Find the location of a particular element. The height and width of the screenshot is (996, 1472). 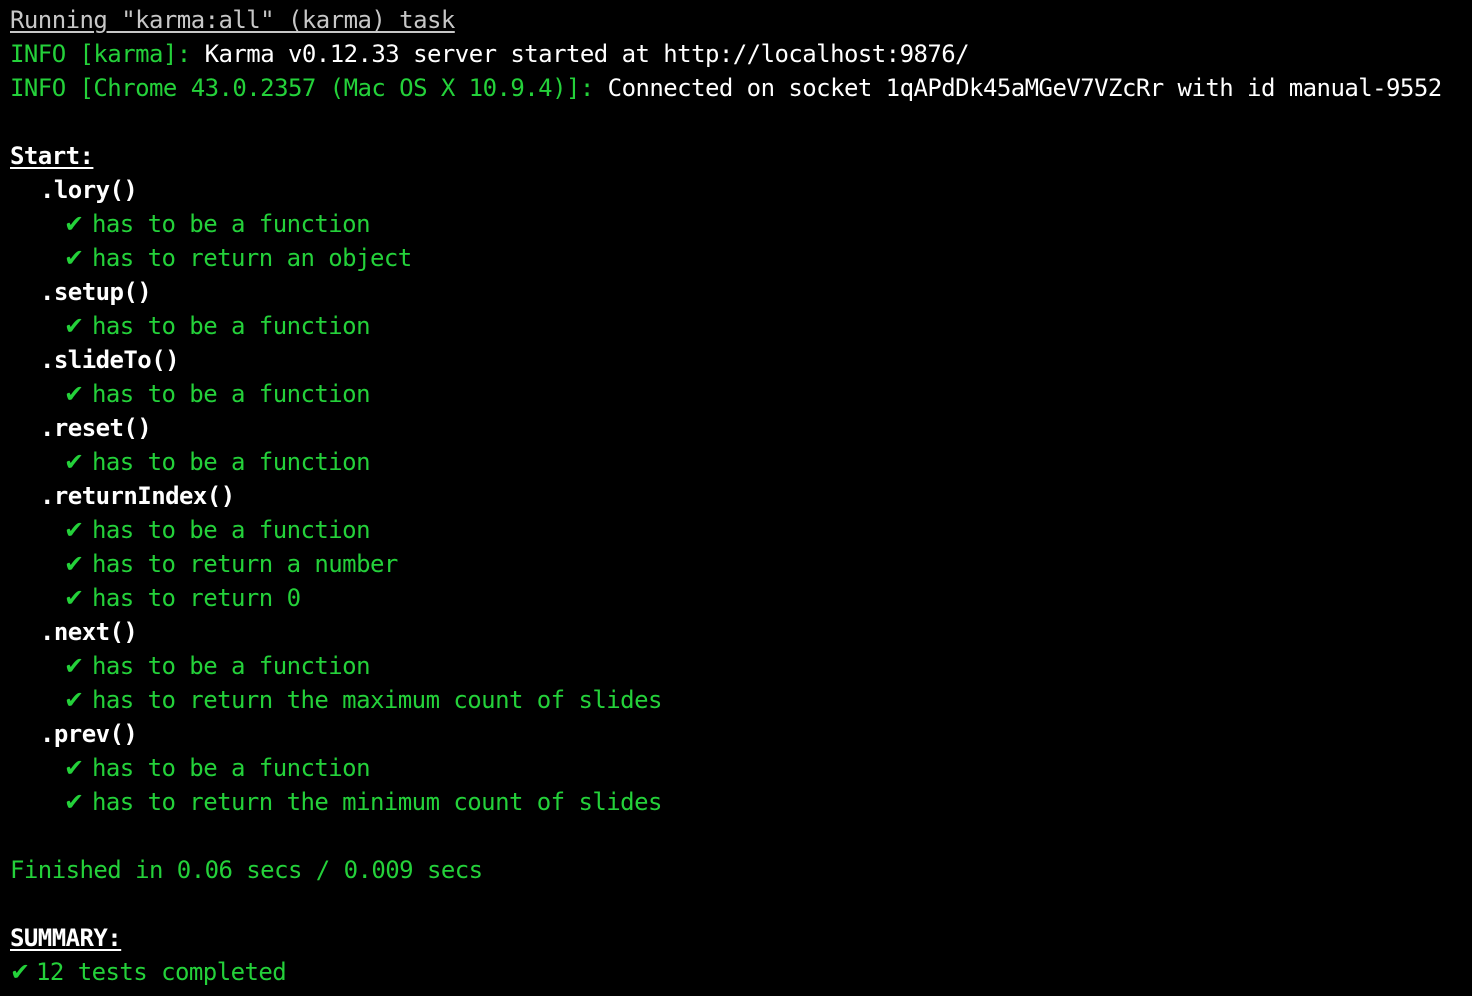

test-result: ✔ has to return a number is located at coordinates (738, 564).